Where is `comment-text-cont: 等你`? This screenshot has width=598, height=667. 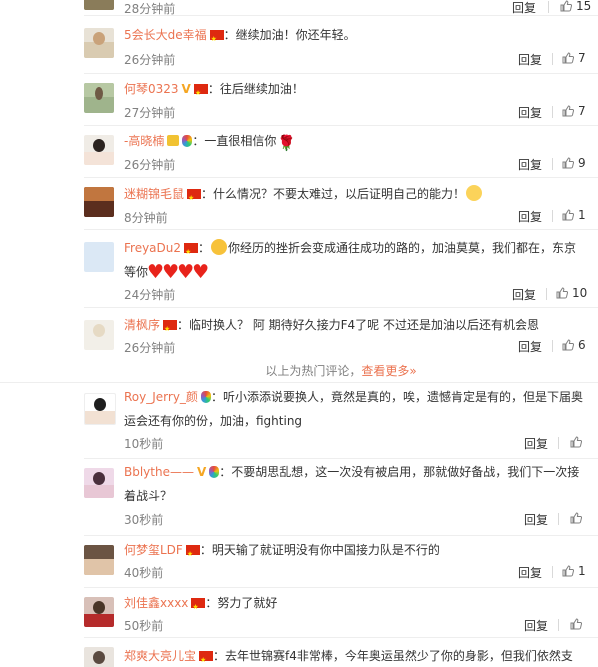 comment-text-cont: 等你 is located at coordinates (136, 272).